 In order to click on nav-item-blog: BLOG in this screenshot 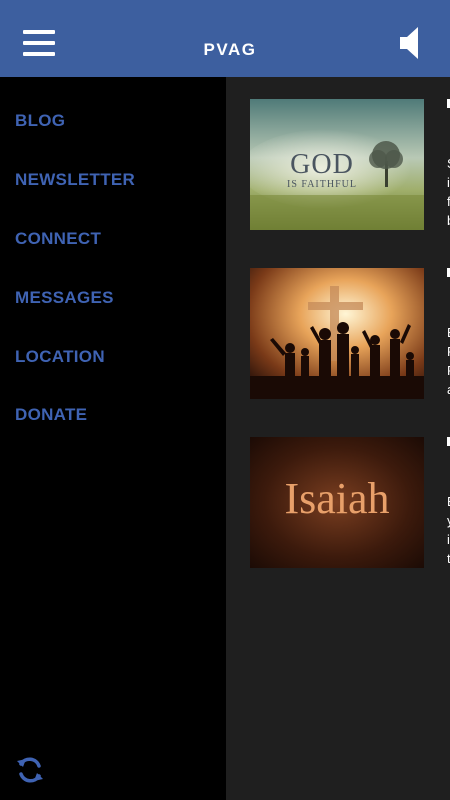, I will do `click(40, 121)`.